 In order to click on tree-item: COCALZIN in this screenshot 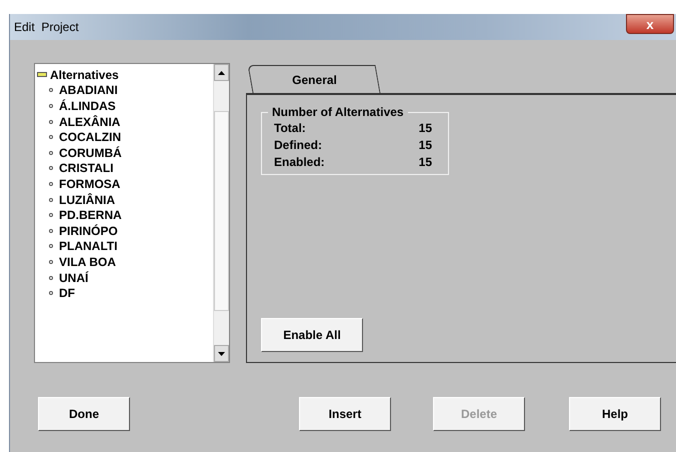, I will do `click(90, 137)`.